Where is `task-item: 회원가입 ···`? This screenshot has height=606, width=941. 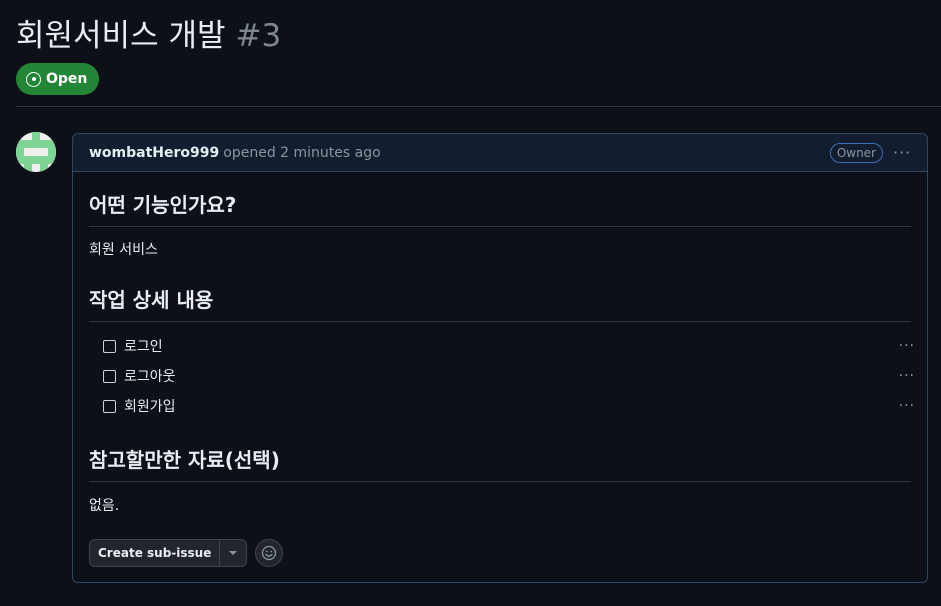 task-item: 회원가입 ··· is located at coordinates (509, 406).